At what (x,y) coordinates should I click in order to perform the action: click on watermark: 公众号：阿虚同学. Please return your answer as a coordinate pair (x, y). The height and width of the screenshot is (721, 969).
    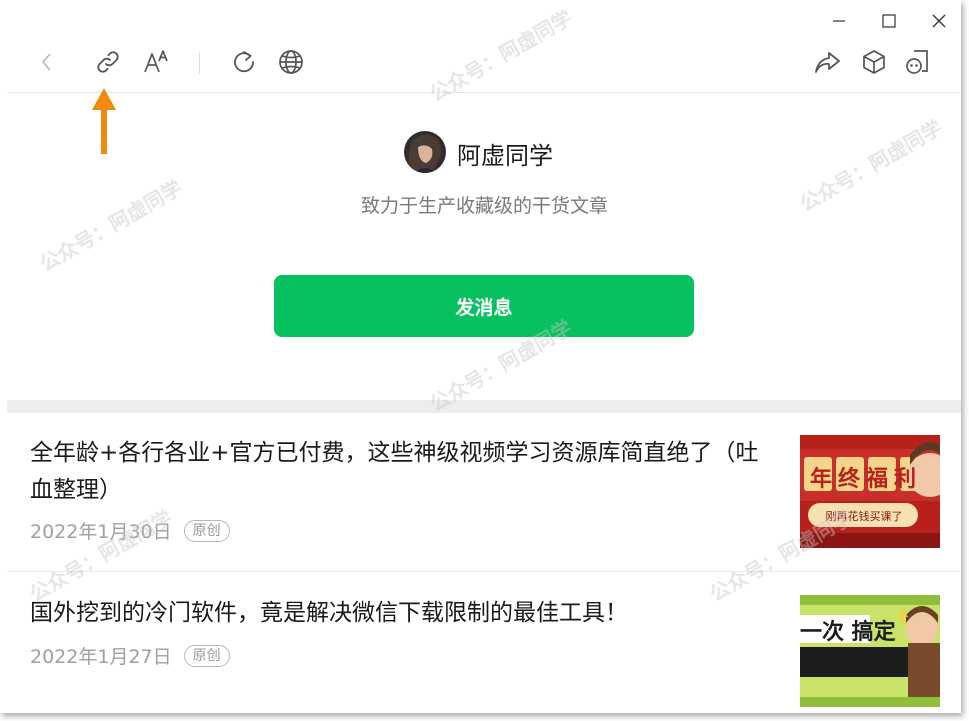
    Looking at the image, I should click on (111, 226).